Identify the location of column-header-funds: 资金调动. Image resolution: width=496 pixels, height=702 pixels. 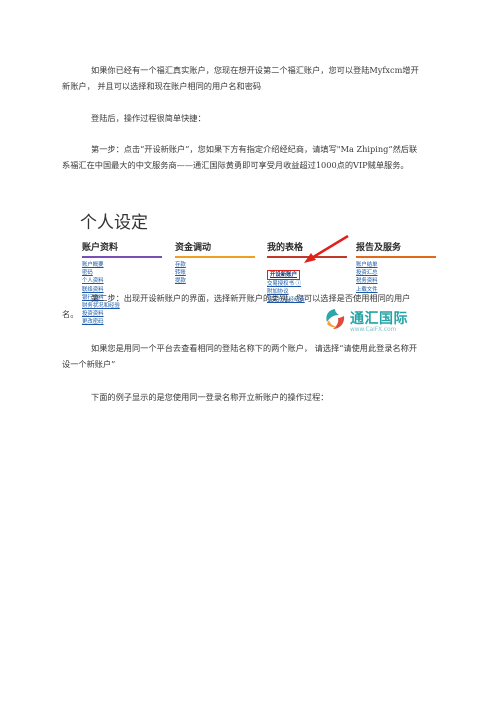
(215, 249).